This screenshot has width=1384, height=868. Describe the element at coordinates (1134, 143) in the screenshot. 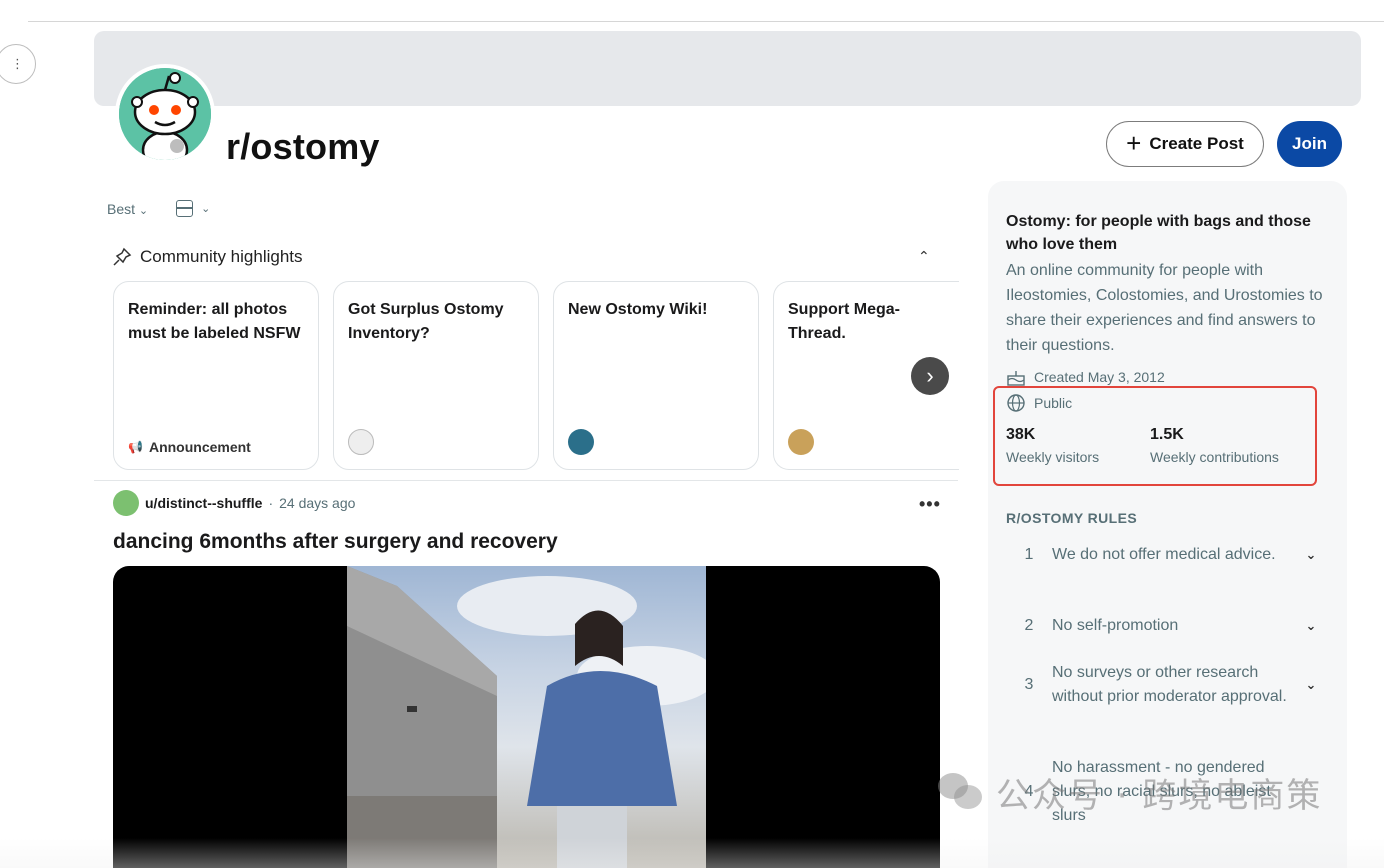

I see `plus-icon: +` at that location.